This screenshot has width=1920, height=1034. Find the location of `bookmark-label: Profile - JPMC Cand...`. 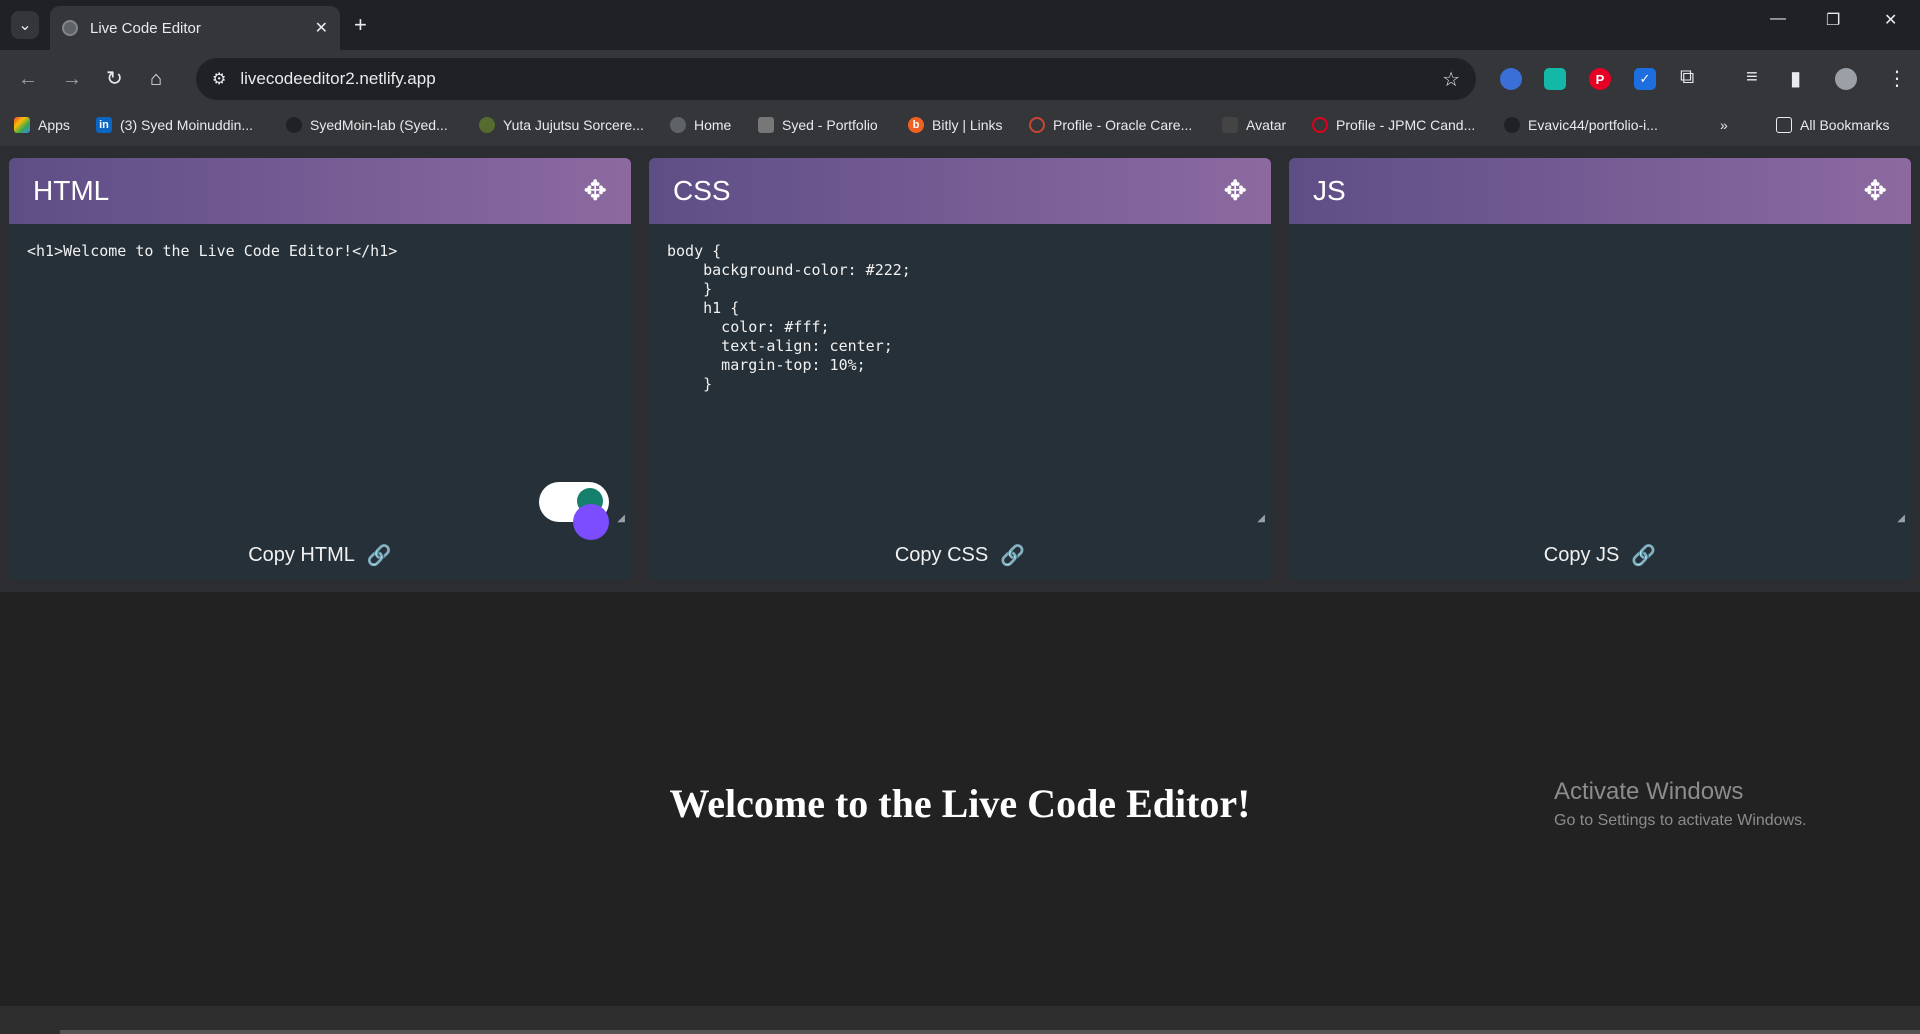

bookmark-label: Profile - JPMC Cand... is located at coordinates (1406, 125).